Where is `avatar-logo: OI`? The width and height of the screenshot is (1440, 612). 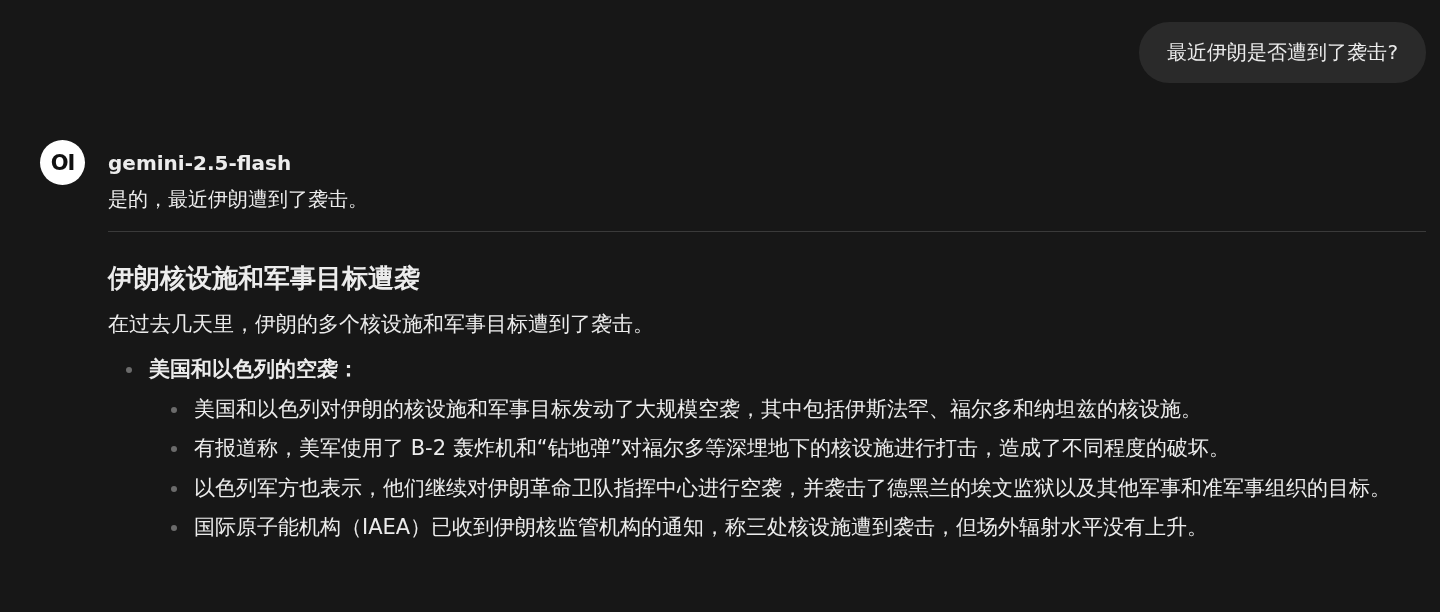 avatar-logo: OI is located at coordinates (62, 162).